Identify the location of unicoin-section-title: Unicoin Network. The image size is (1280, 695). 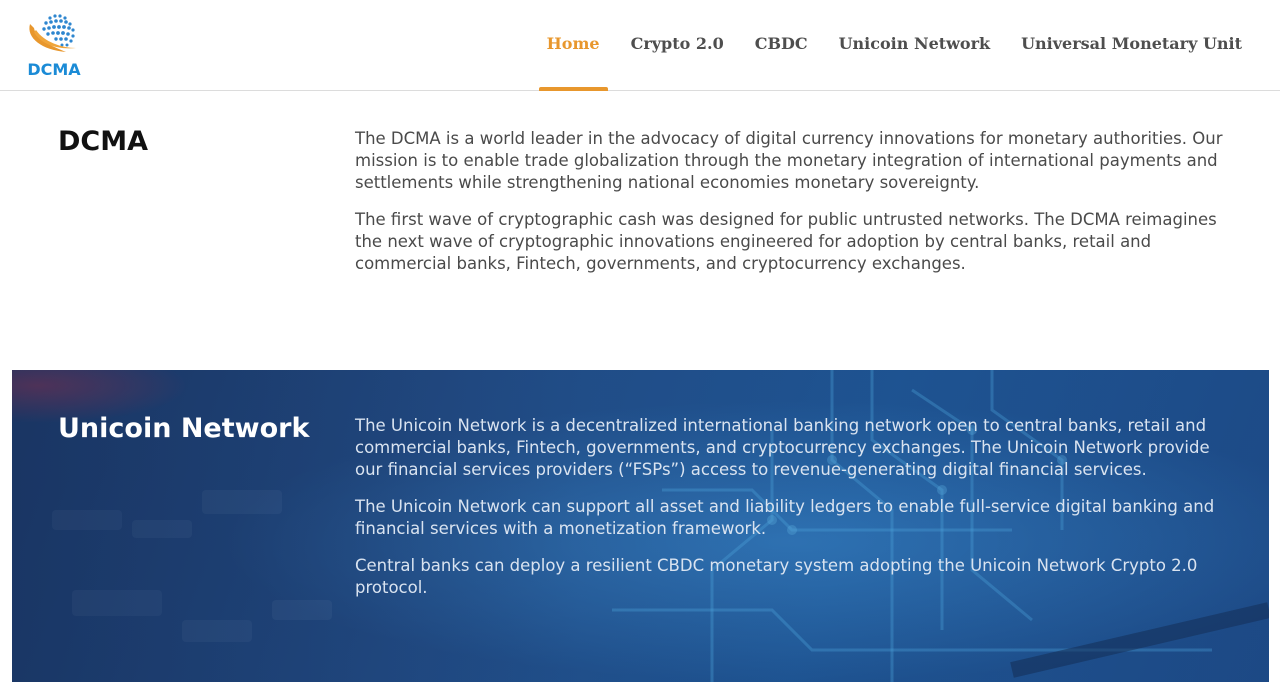
(184, 428).